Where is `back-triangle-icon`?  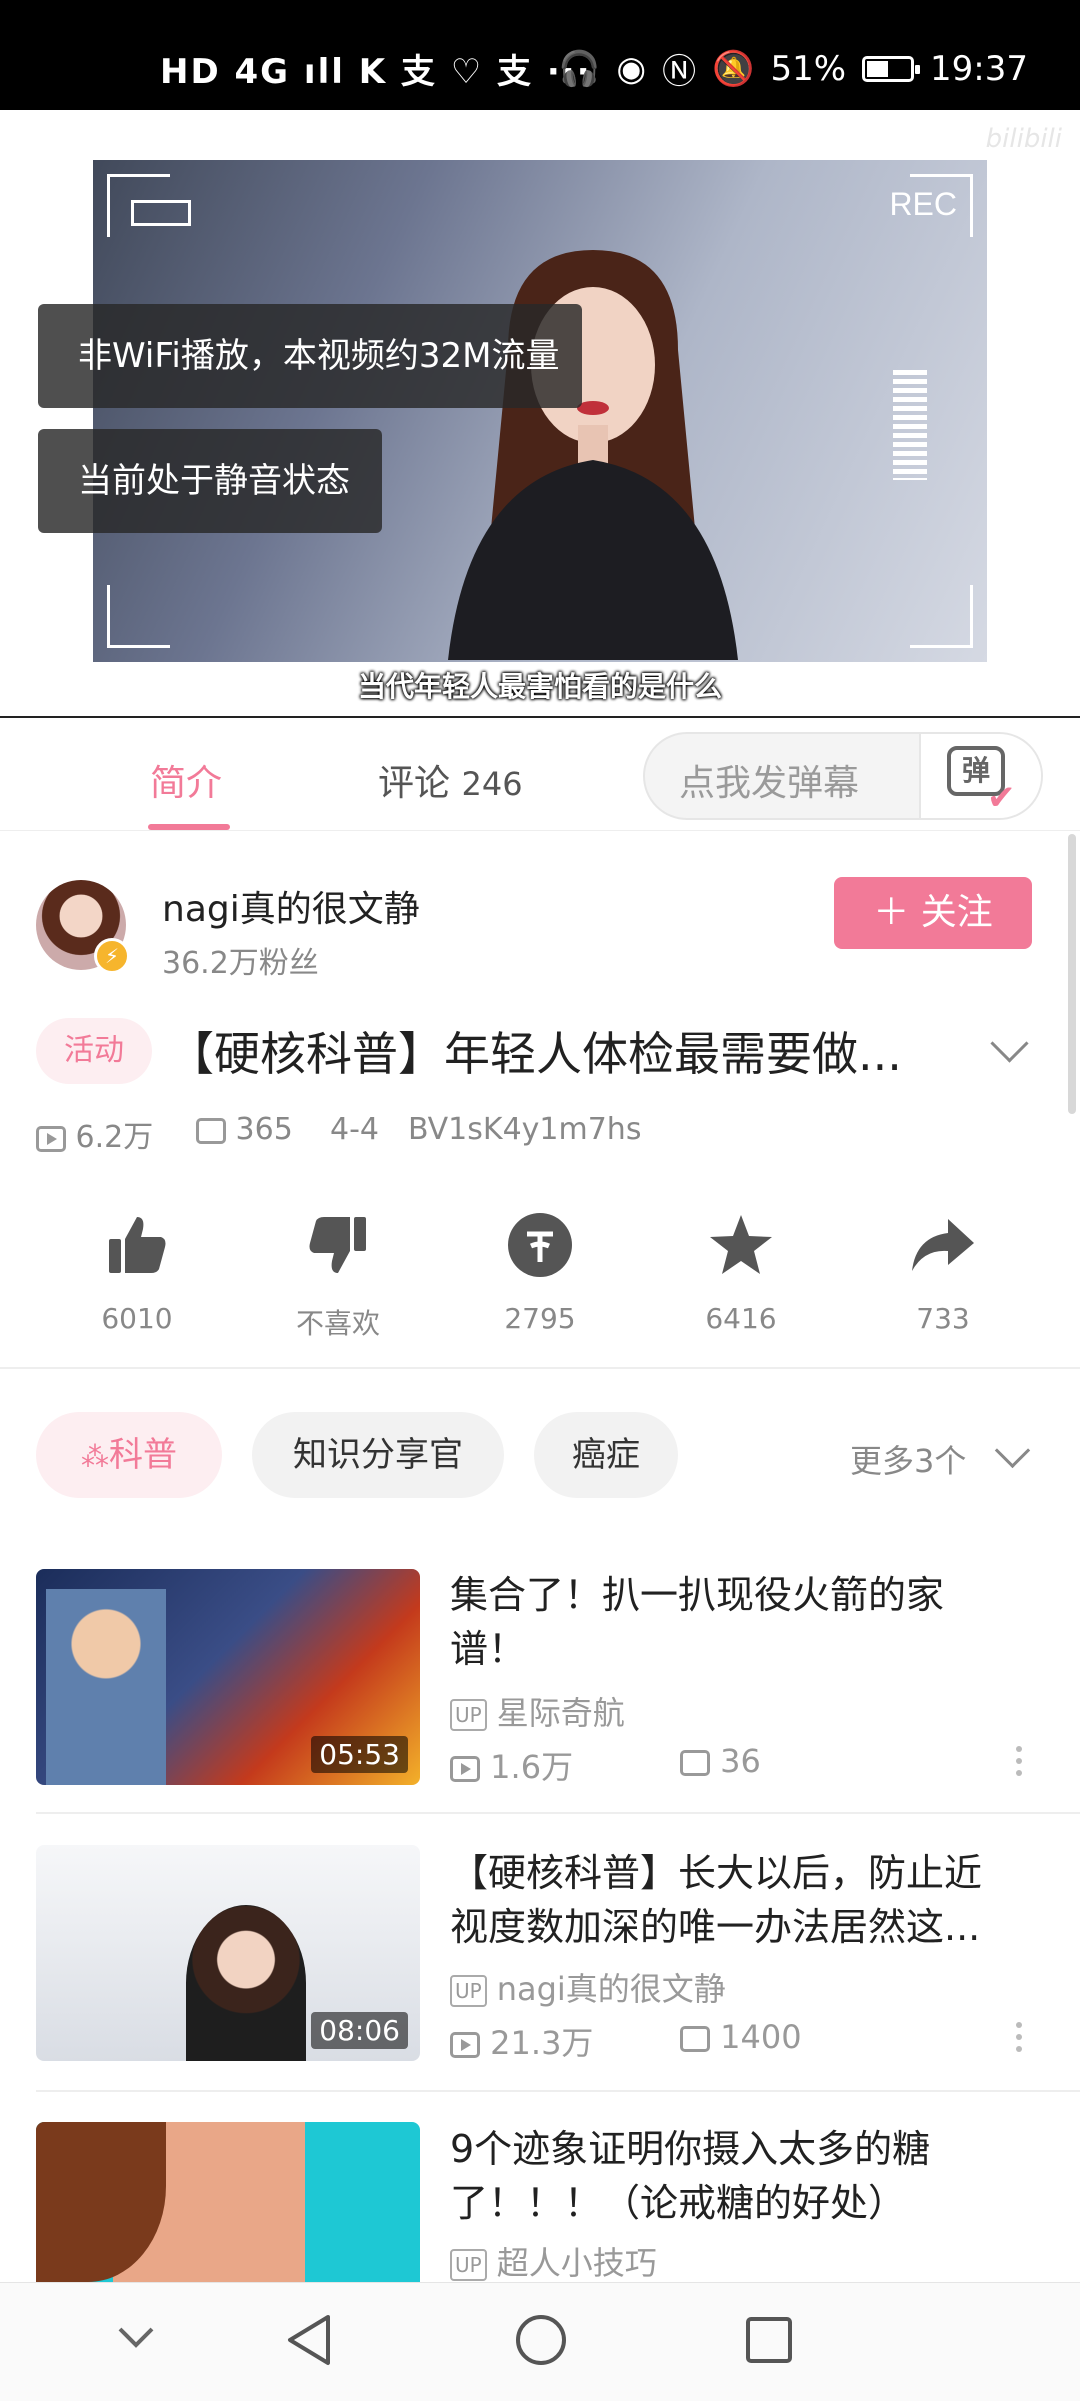
back-triangle-icon is located at coordinates (309, 2340).